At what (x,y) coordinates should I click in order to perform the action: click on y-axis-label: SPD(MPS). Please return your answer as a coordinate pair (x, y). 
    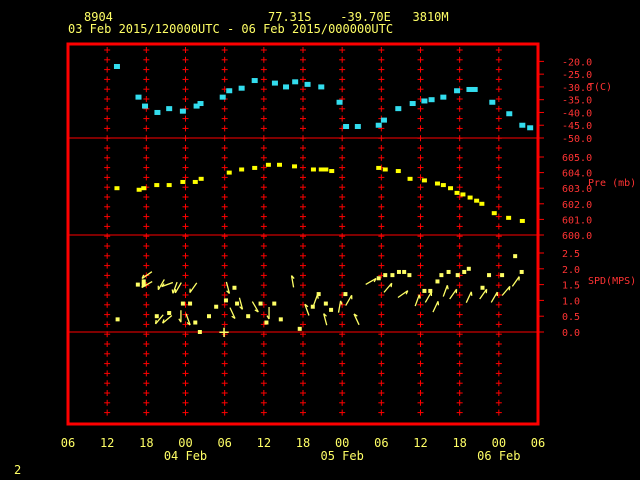
    Looking at the image, I should click on (612, 281).